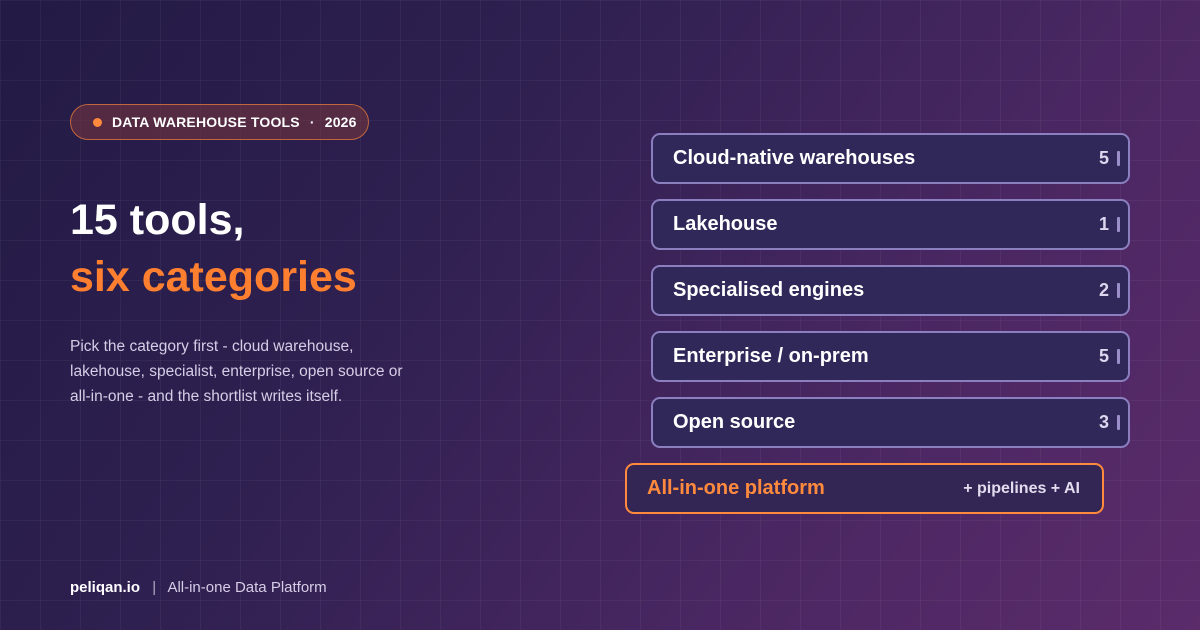  Describe the element at coordinates (97, 122) in the screenshot. I see `badge-dot-icon` at that location.